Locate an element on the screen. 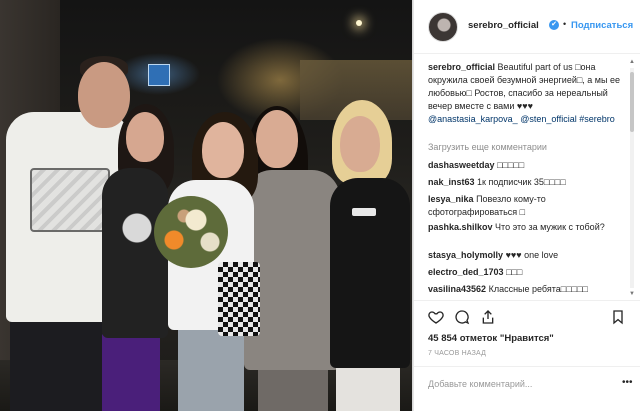 This screenshot has height=411, width=640. photo-street-lamp is located at coordinates (359, 23).